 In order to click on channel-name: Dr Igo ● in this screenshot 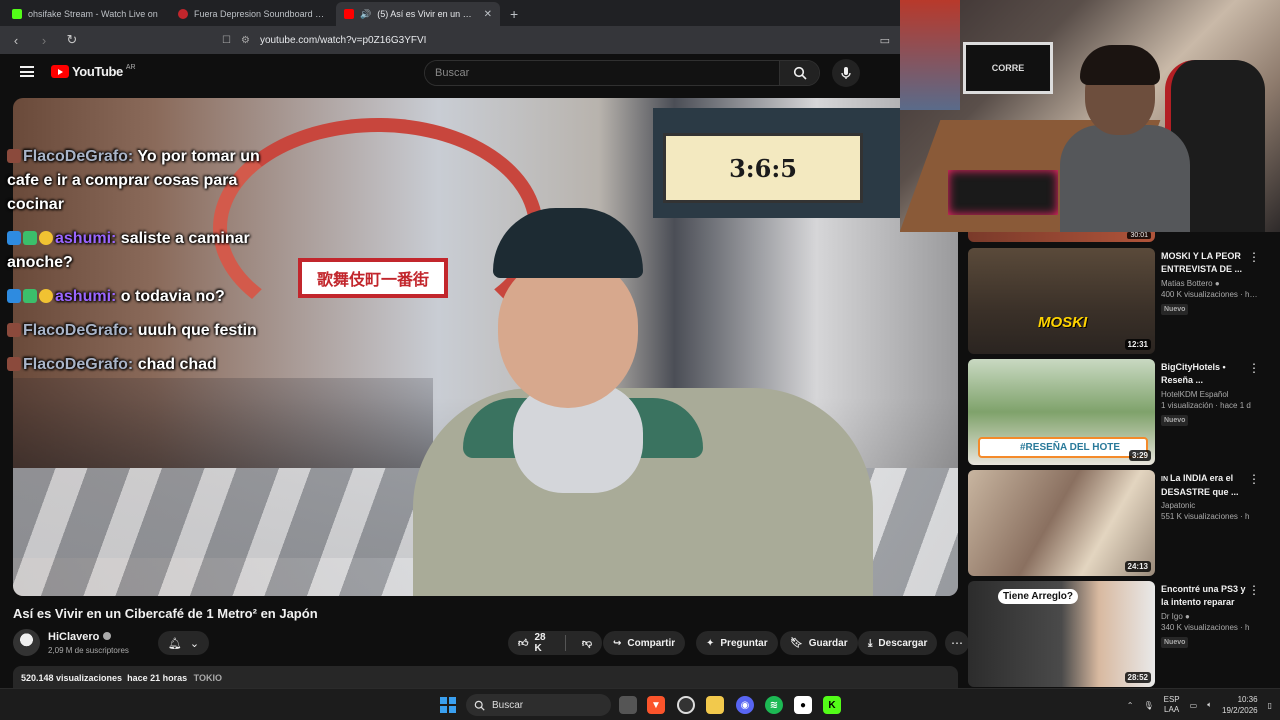, I will do `click(1175, 616)`.